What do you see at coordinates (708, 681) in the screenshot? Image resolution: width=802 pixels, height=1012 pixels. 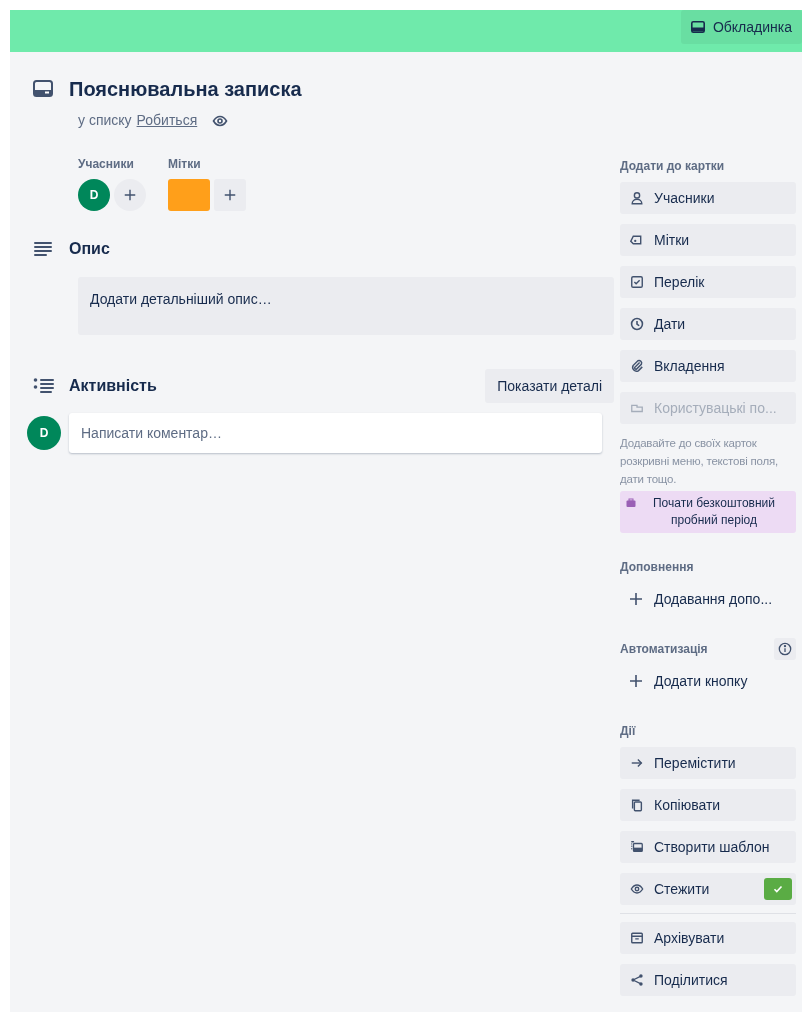 I see `add-button: Додати кнопку` at bounding box center [708, 681].